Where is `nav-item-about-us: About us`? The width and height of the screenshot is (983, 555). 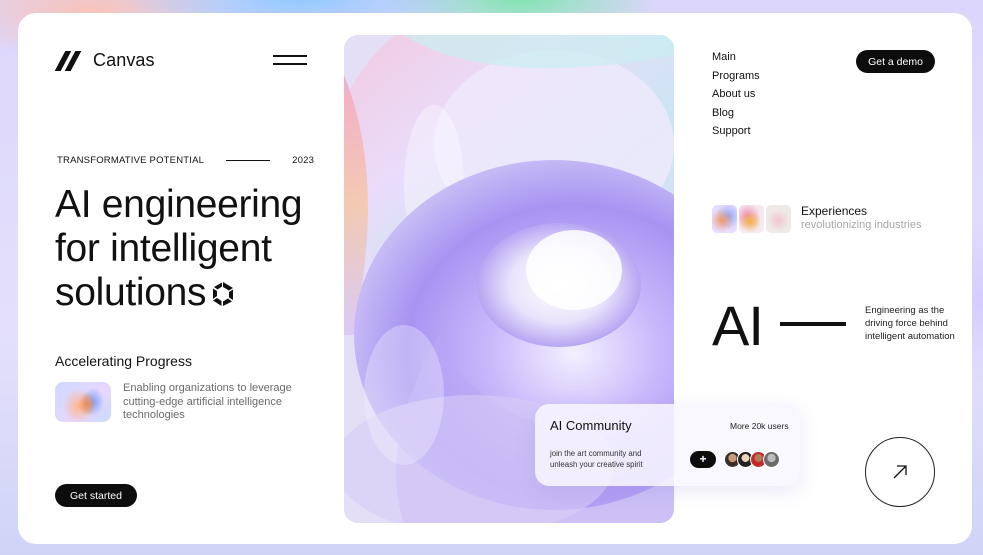 nav-item-about-us: About us is located at coordinates (736, 95).